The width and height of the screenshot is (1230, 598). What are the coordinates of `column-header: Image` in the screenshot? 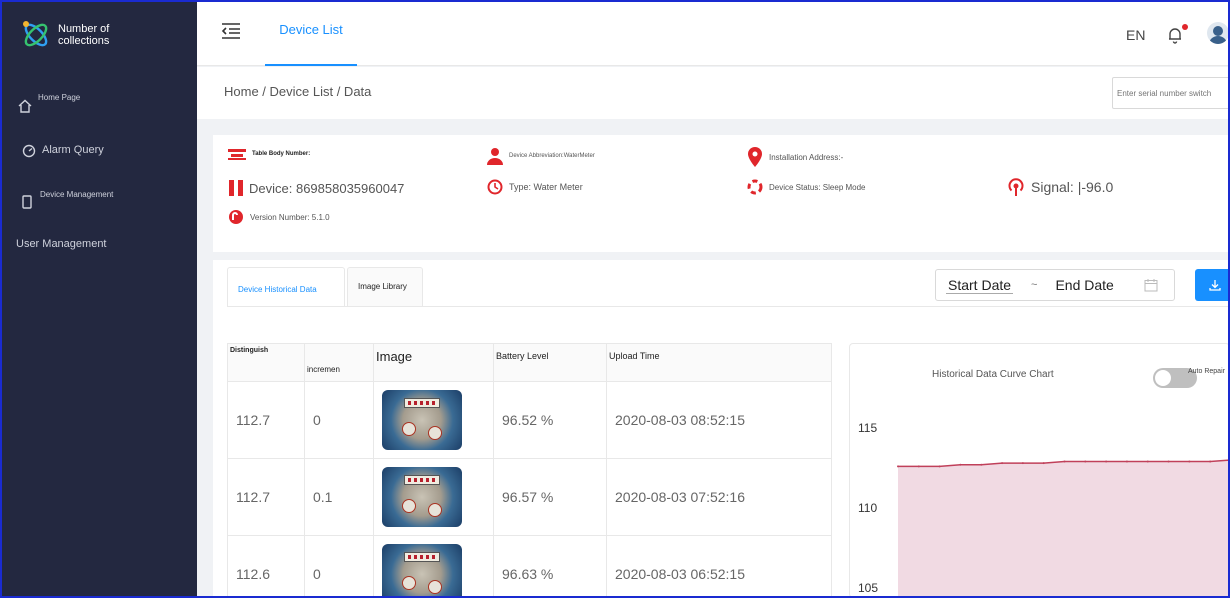 It's located at (433, 362).